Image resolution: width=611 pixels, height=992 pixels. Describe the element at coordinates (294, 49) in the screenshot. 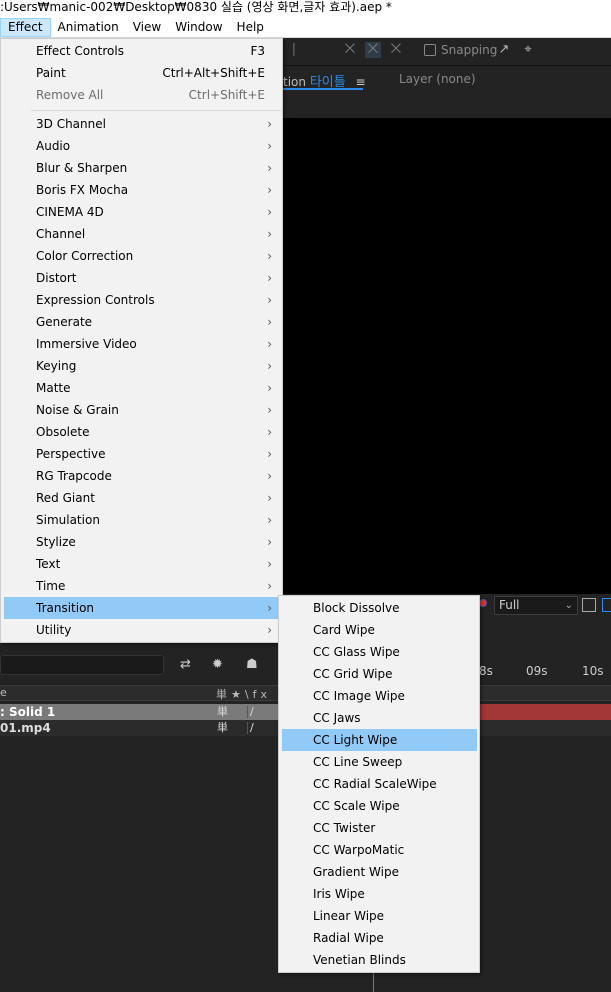

I see `panel-edge-icon: ∣` at that location.